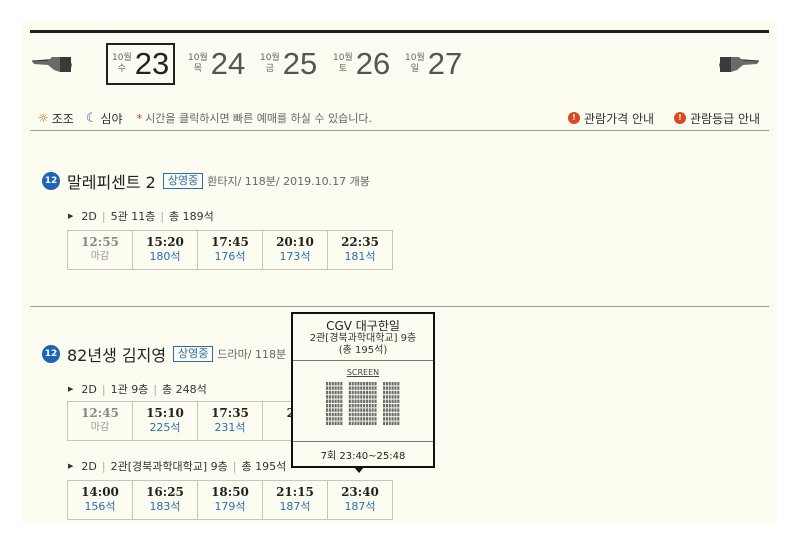 This screenshot has width=799, height=547. I want to click on prev-date-hand-icon, so click(52, 64).